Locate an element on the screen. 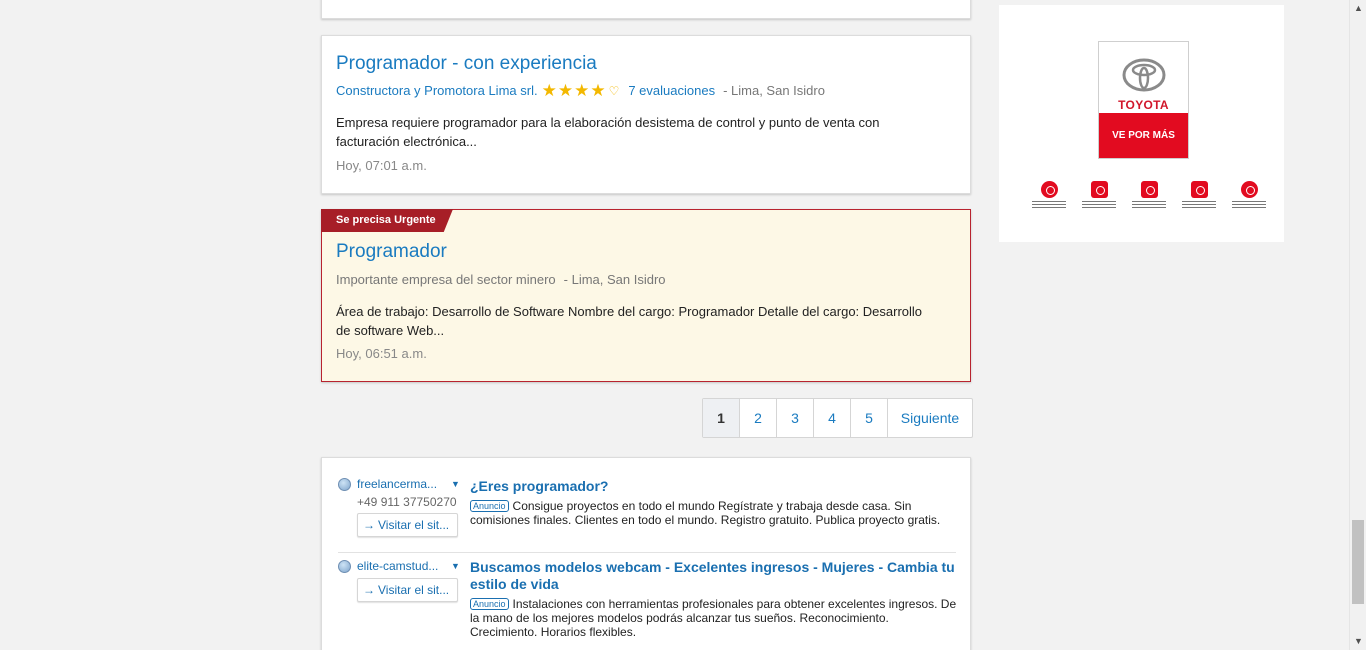 Image resolution: width=1366 pixels, height=650 pixels. reviews-link: 7 evaluaciones is located at coordinates (671, 90).